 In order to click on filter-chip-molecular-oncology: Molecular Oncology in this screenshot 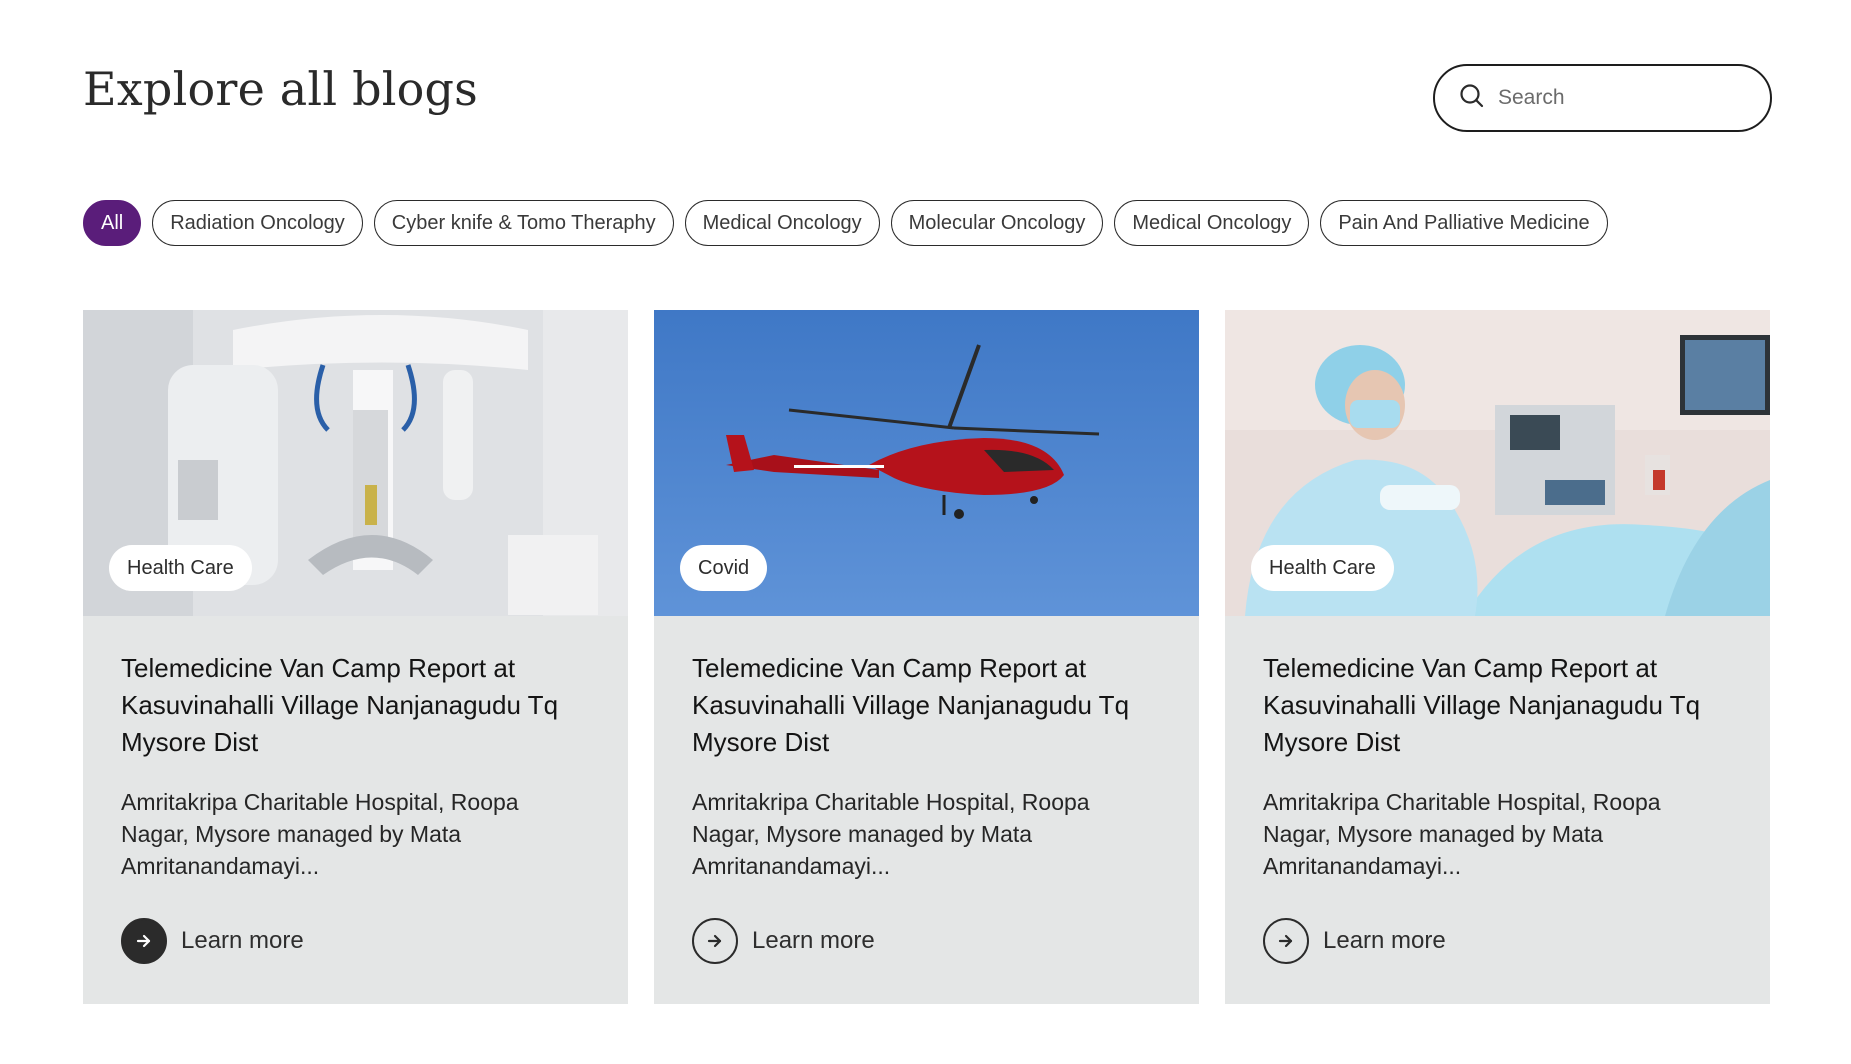, I will do `click(997, 223)`.